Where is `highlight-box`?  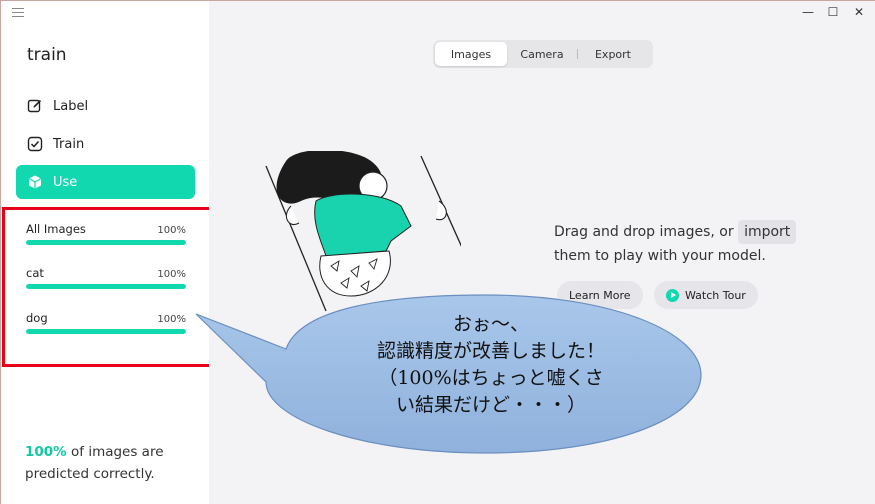
highlight-box is located at coordinates (107, 287).